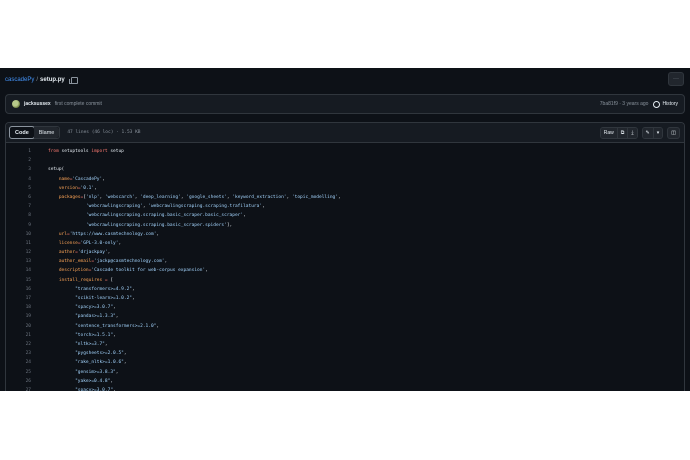  I want to click on code-token: author_email, so click(75, 262).